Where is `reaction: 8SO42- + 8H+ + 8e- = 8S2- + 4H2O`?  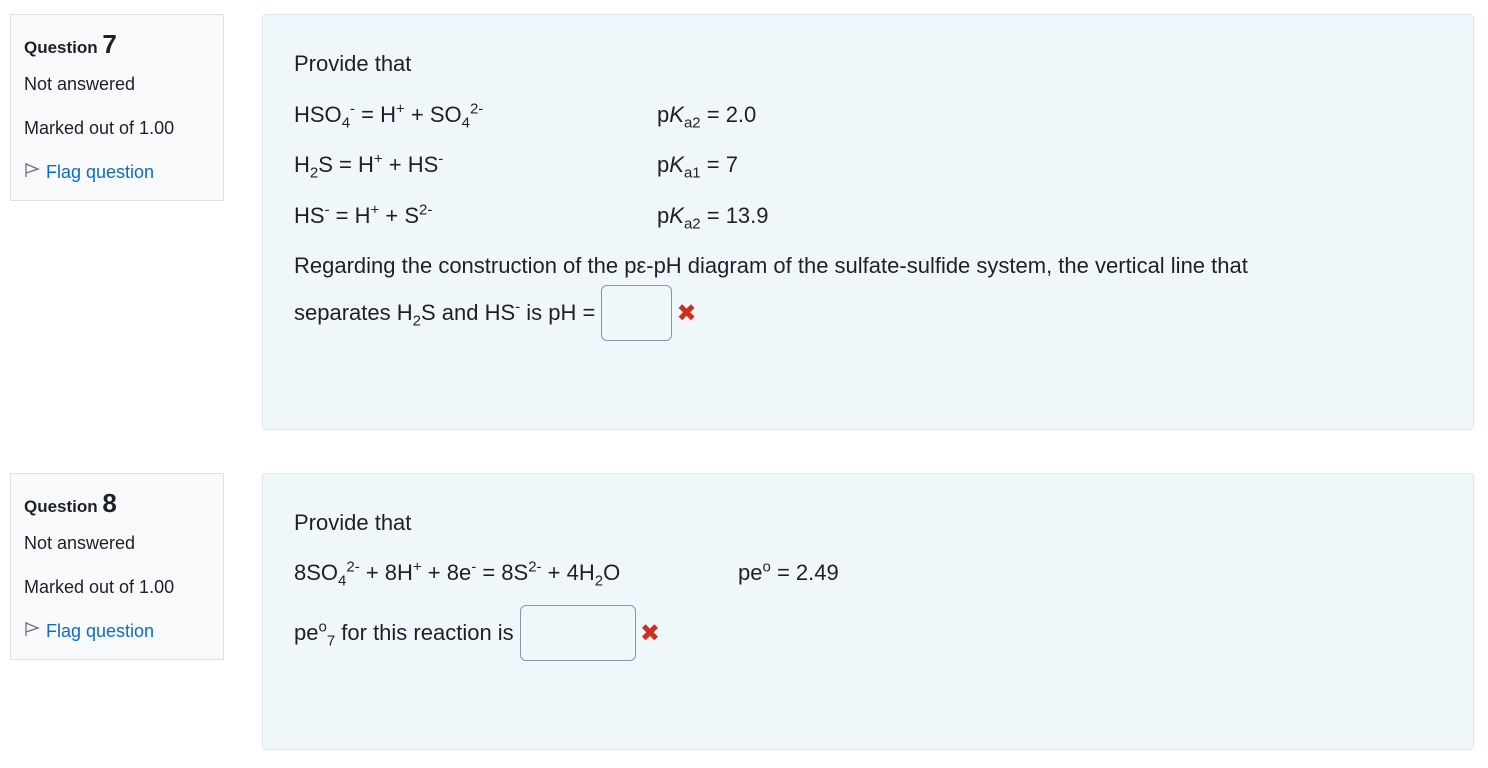
reaction: 8SO42- + 8H+ + 8e- = 8S2- + 4H2O is located at coordinates (457, 574).